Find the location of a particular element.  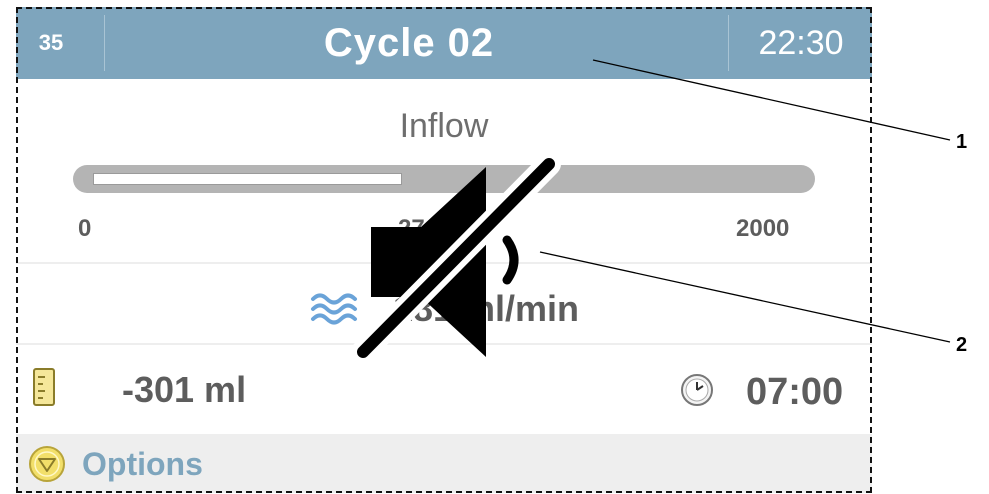

speaker-muted-icon is located at coordinates (456, 258).